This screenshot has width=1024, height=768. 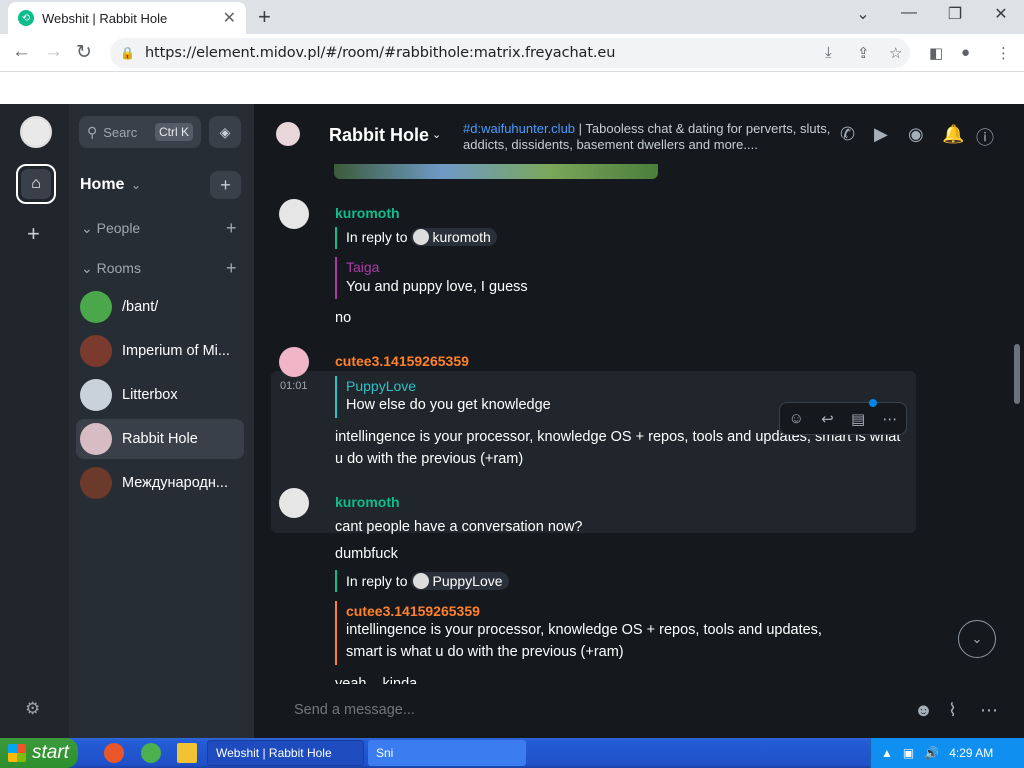 I want to click on thread-notification-dot, so click(x=873, y=403).